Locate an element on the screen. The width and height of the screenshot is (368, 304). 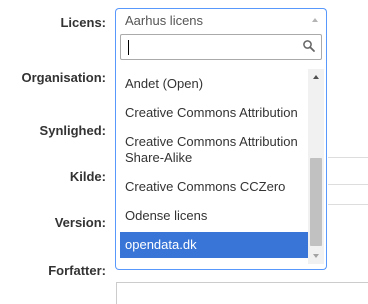
search-input is located at coordinates (217, 47).